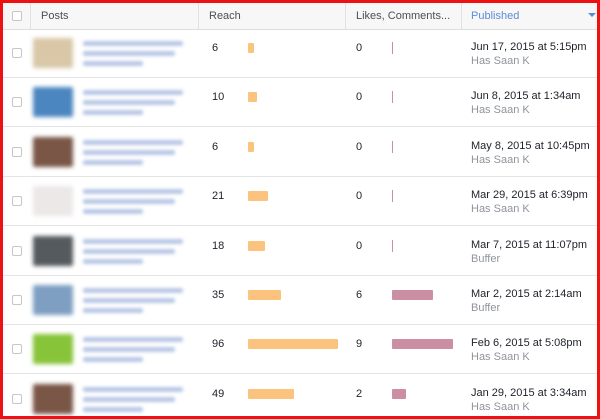 The image size is (600, 419). Describe the element at coordinates (529, 195) in the screenshot. I see `published-date: Mar 29, 2015 at 6:39pm` at that location.